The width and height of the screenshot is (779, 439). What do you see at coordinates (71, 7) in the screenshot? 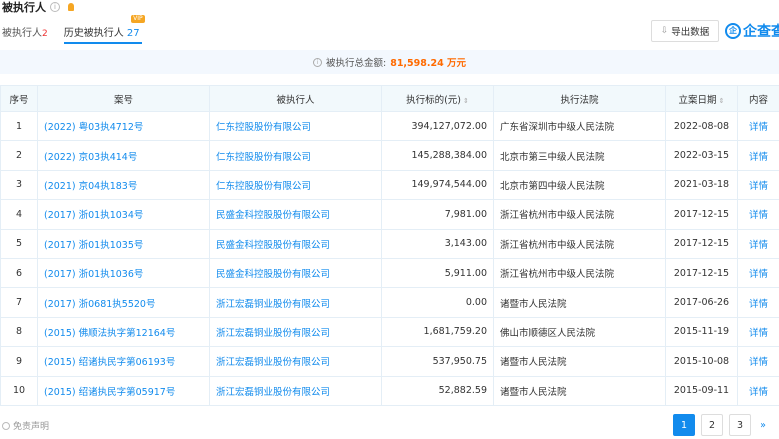
I see `bell-icon` at bounding box center [71, 7].